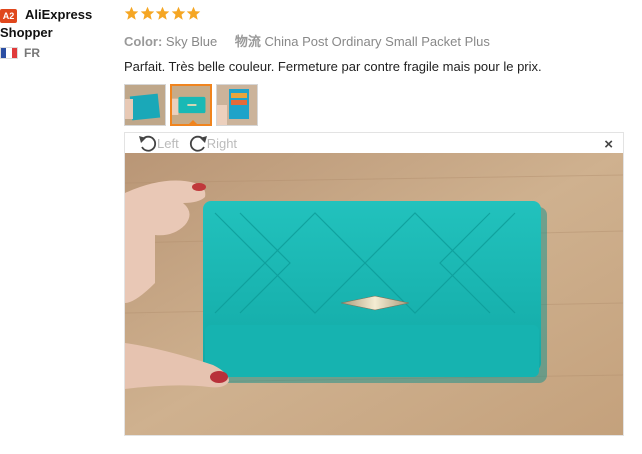  I want to click on france-flag-icon, so click(9, 53).